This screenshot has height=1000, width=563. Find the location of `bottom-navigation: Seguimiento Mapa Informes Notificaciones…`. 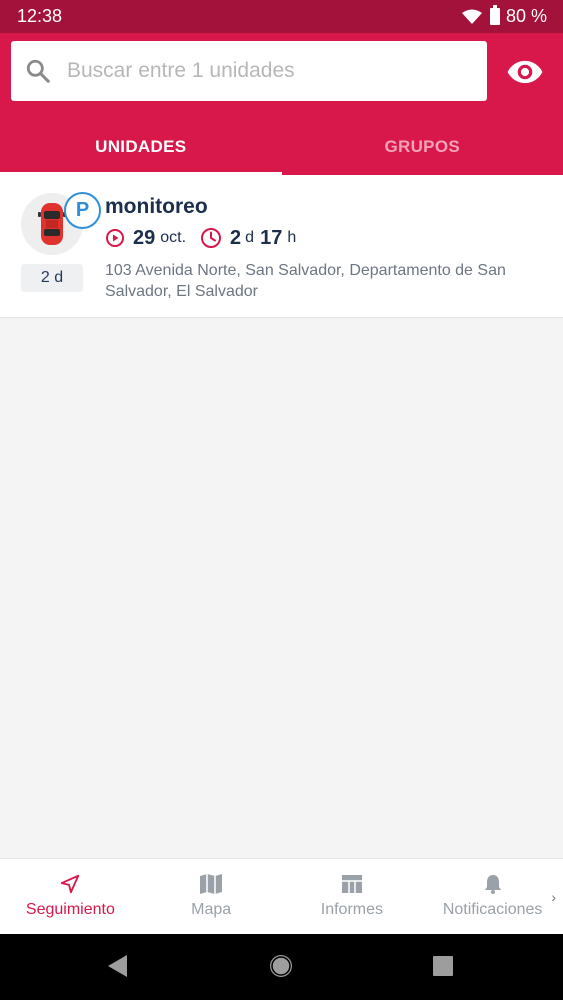

bottom-navigation: Seguimiento Mapa Informes Notificaciones… is located at coordinates (281, 896).